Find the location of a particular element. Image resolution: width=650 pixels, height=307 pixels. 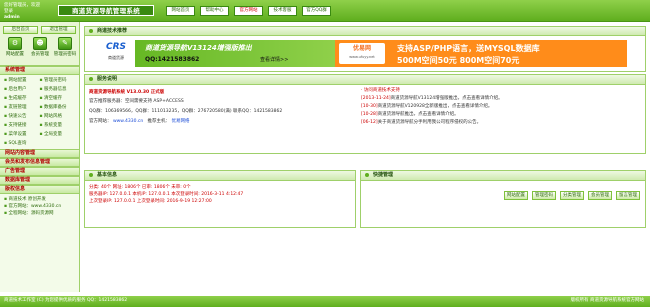

welcome-label: 您好管理员，欢迎登录 is located at coordinates (22, 8).